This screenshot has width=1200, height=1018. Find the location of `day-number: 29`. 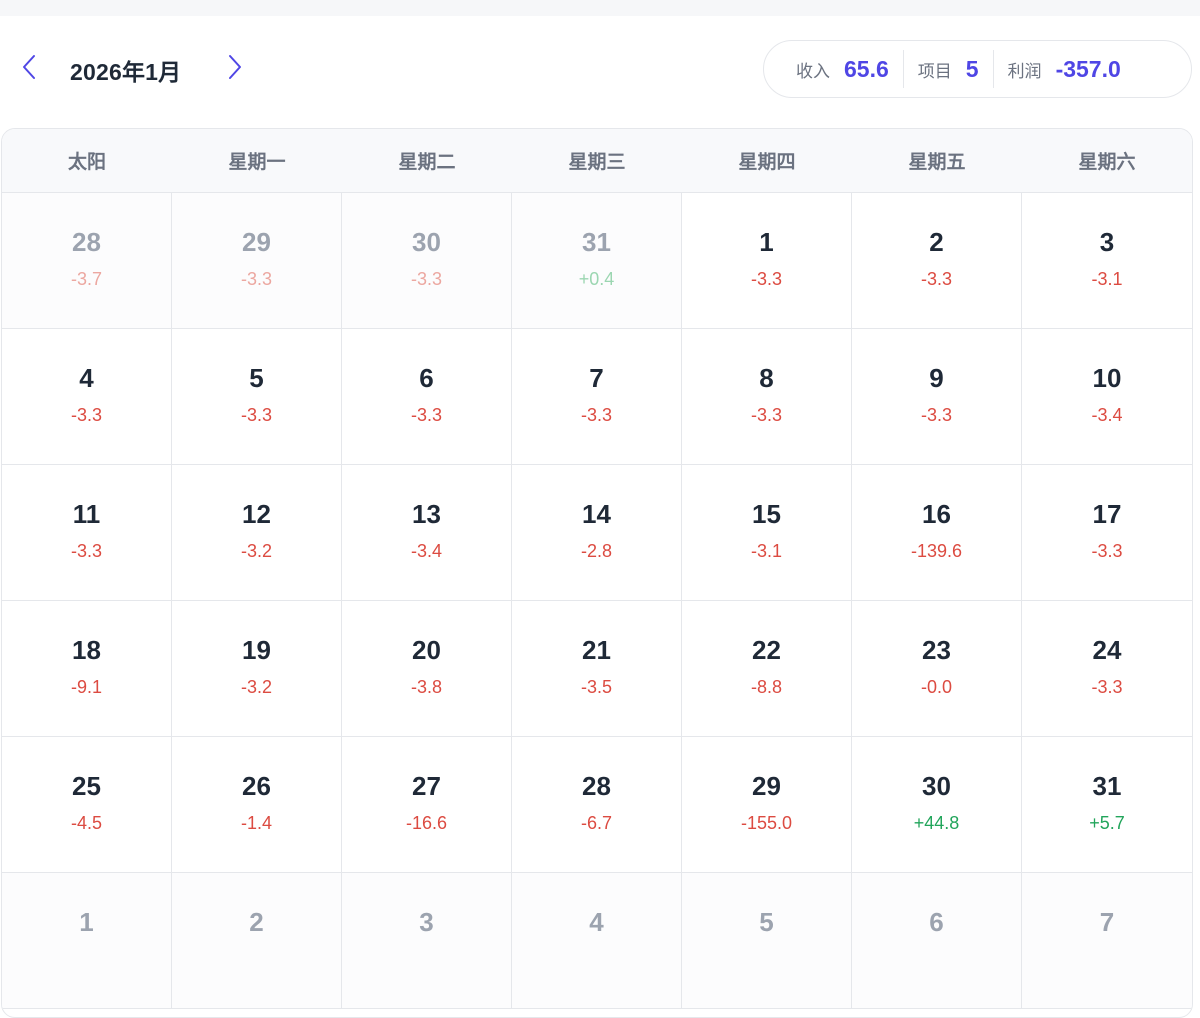

day-number: 29 is located at coordinates (766, 786).